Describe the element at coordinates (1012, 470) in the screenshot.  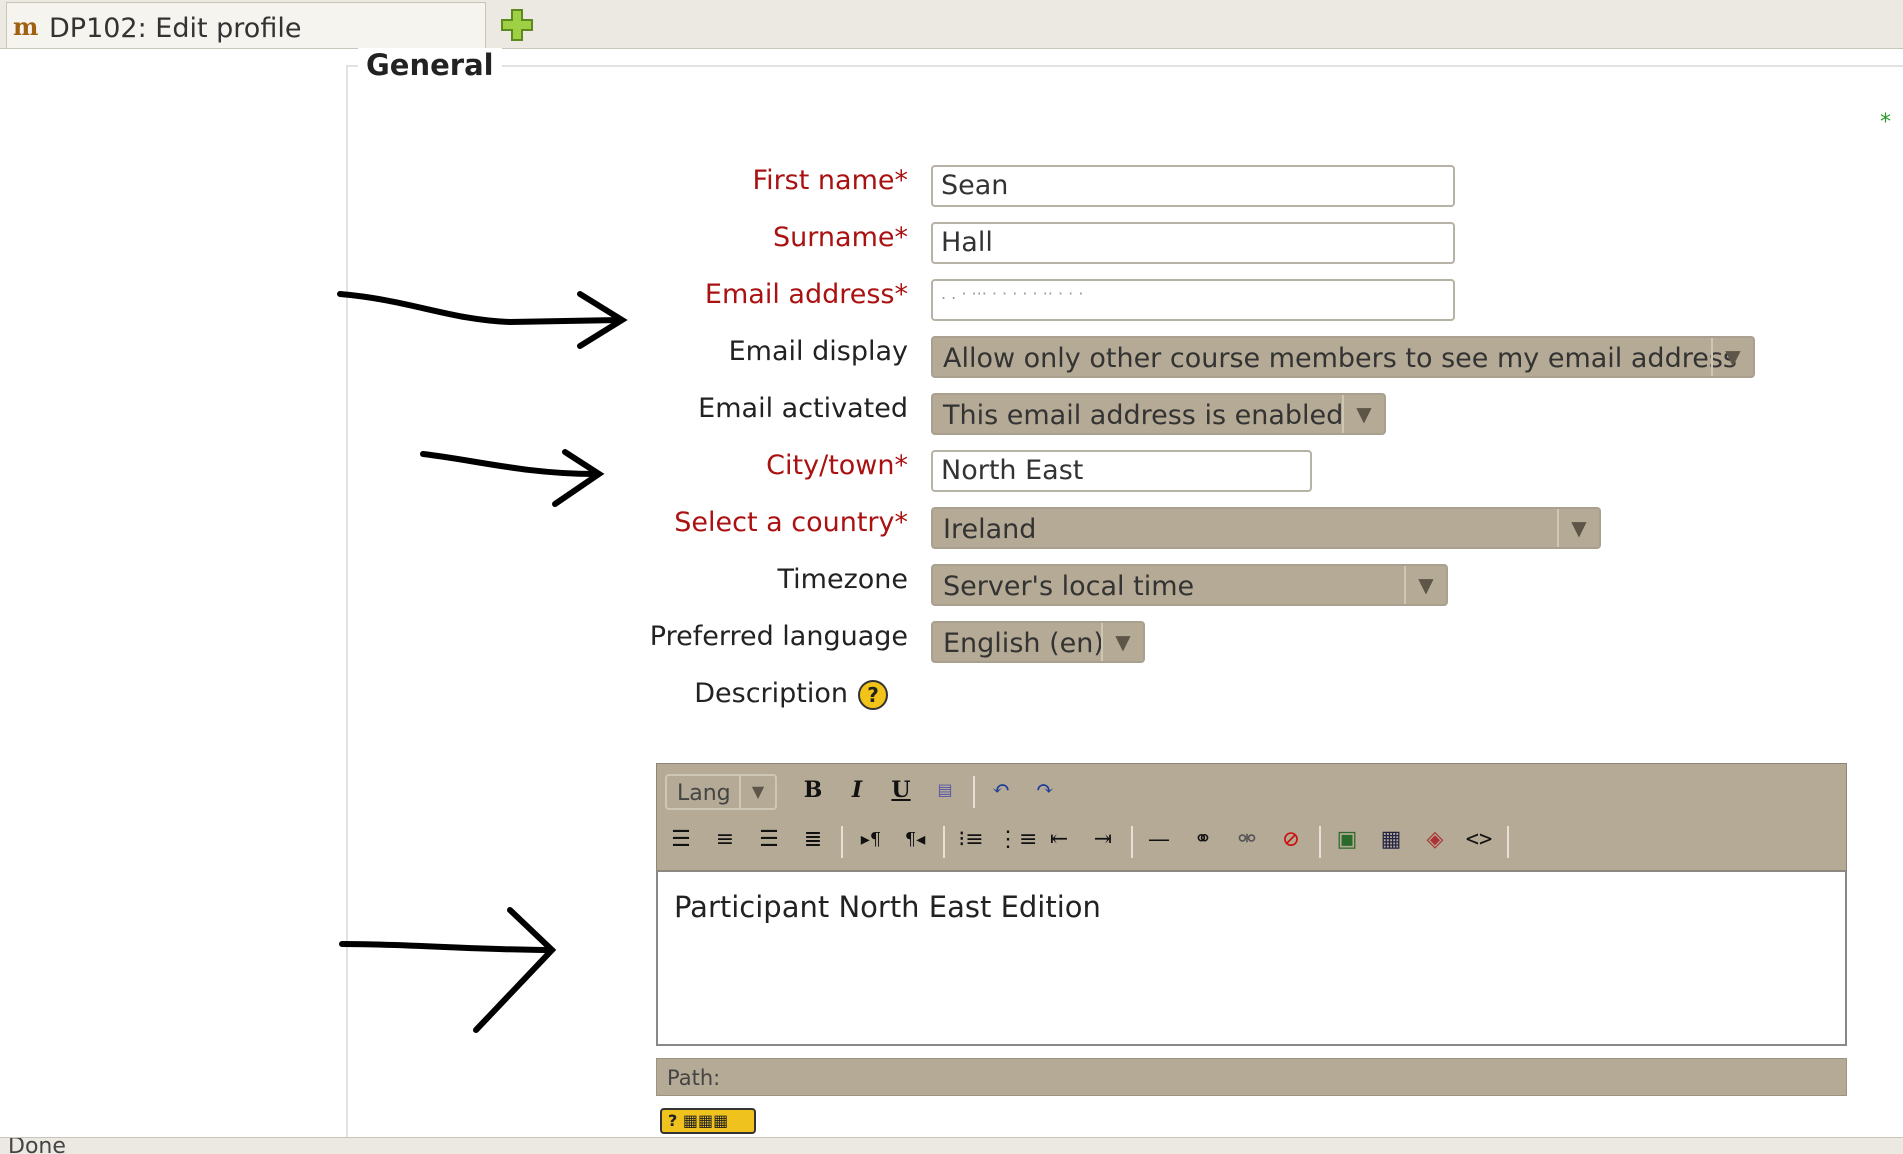
I see `city-value: North East` at that location.